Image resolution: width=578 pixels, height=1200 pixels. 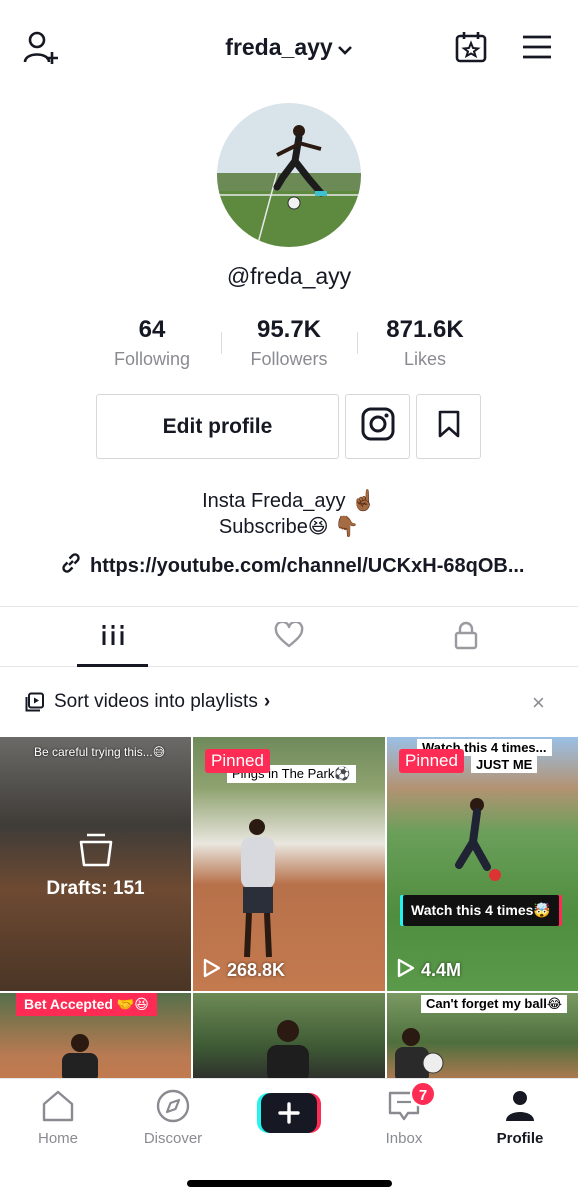 What do you see at coordinates (279, 47) in the screenshot?
I see `username-text: freda_ayy` at bounding box center [279, 47].